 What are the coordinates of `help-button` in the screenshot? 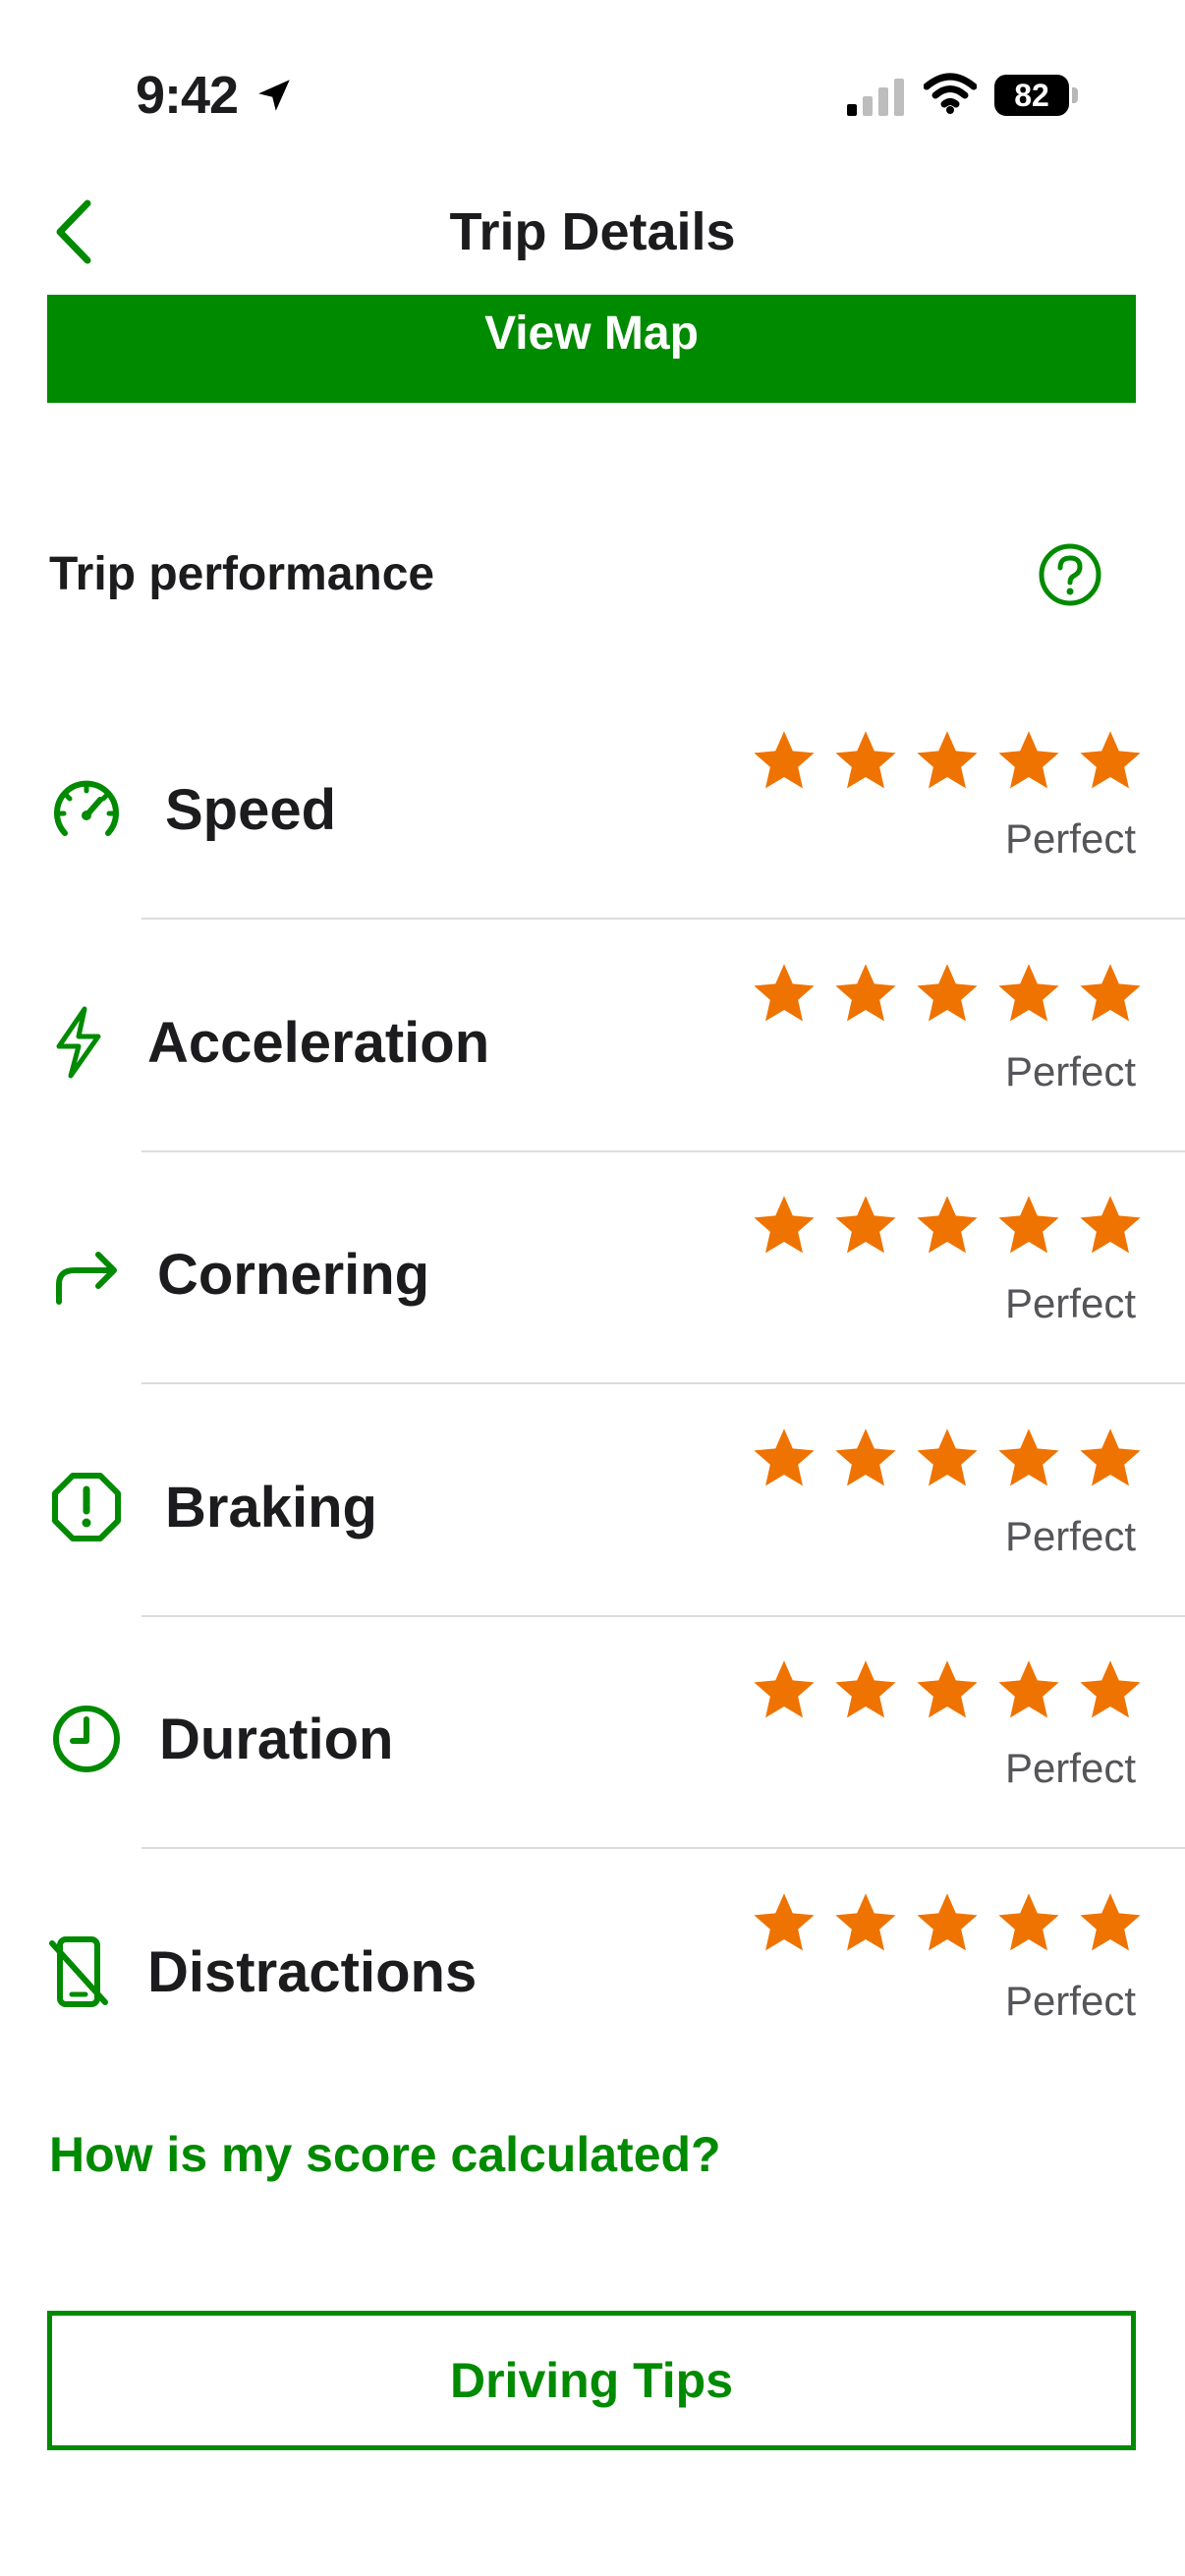 It's located at (1070, 574).